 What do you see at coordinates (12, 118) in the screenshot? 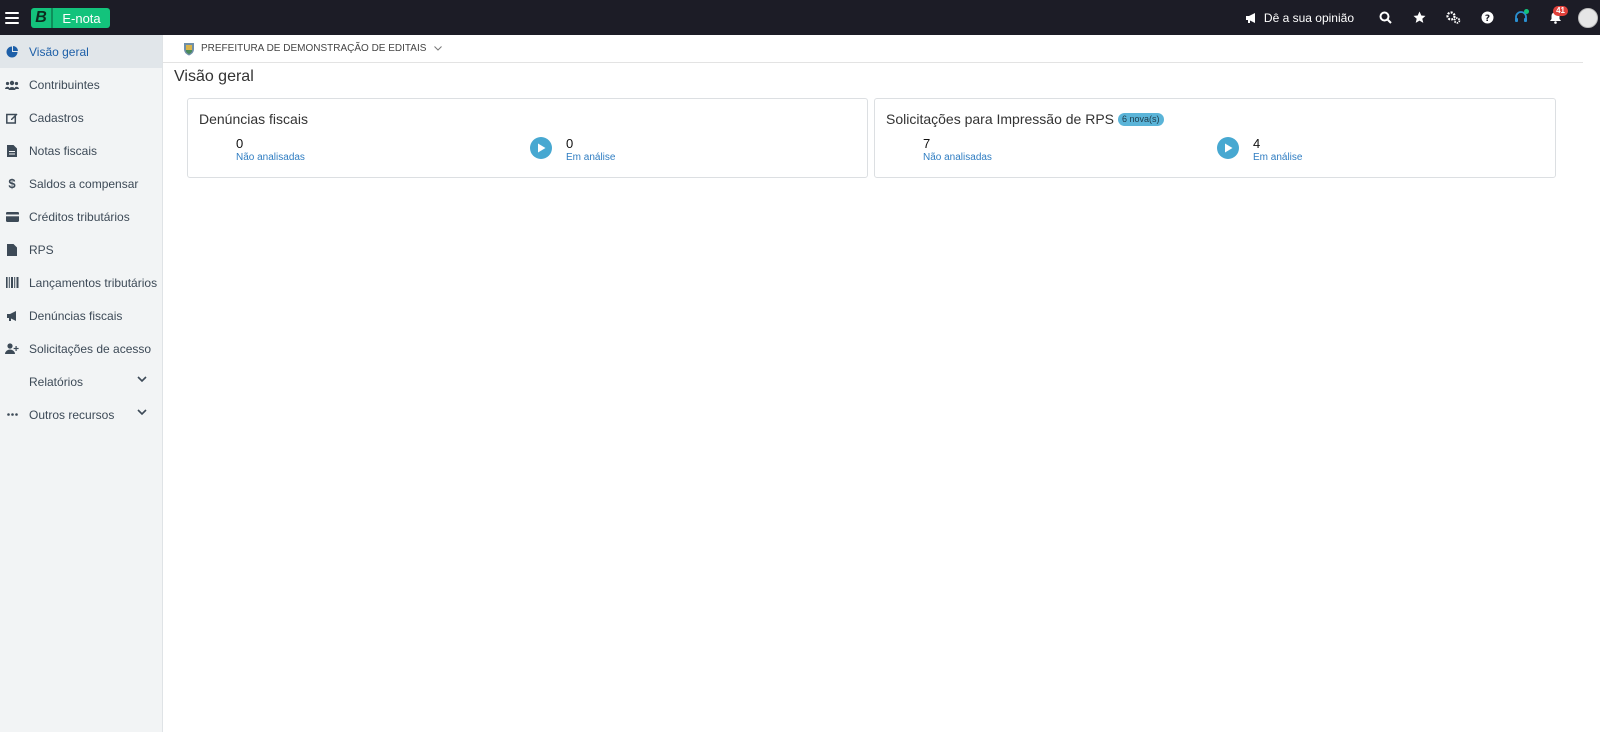
I see `edit-icon` at bounding box center [12, 118].